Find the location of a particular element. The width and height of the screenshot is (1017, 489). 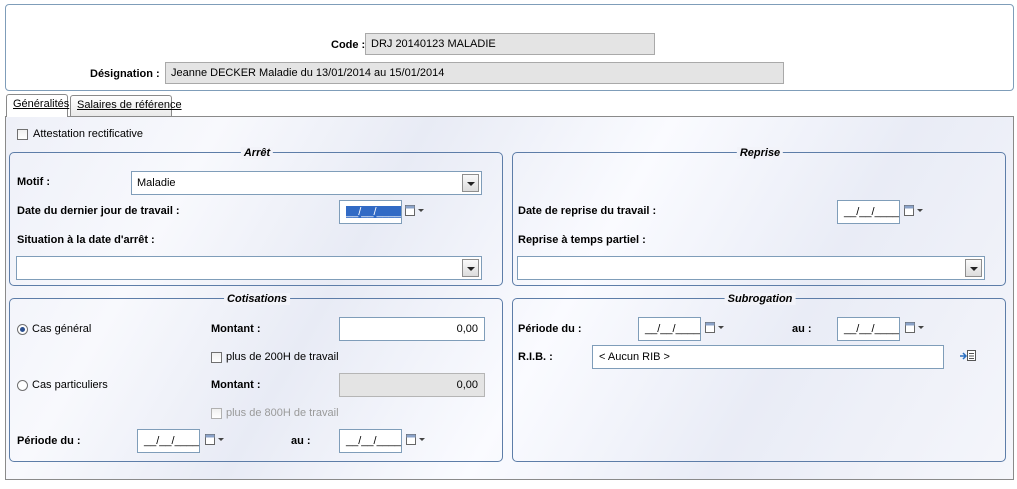

cas-general-radio is located at coordinates (22, 329).